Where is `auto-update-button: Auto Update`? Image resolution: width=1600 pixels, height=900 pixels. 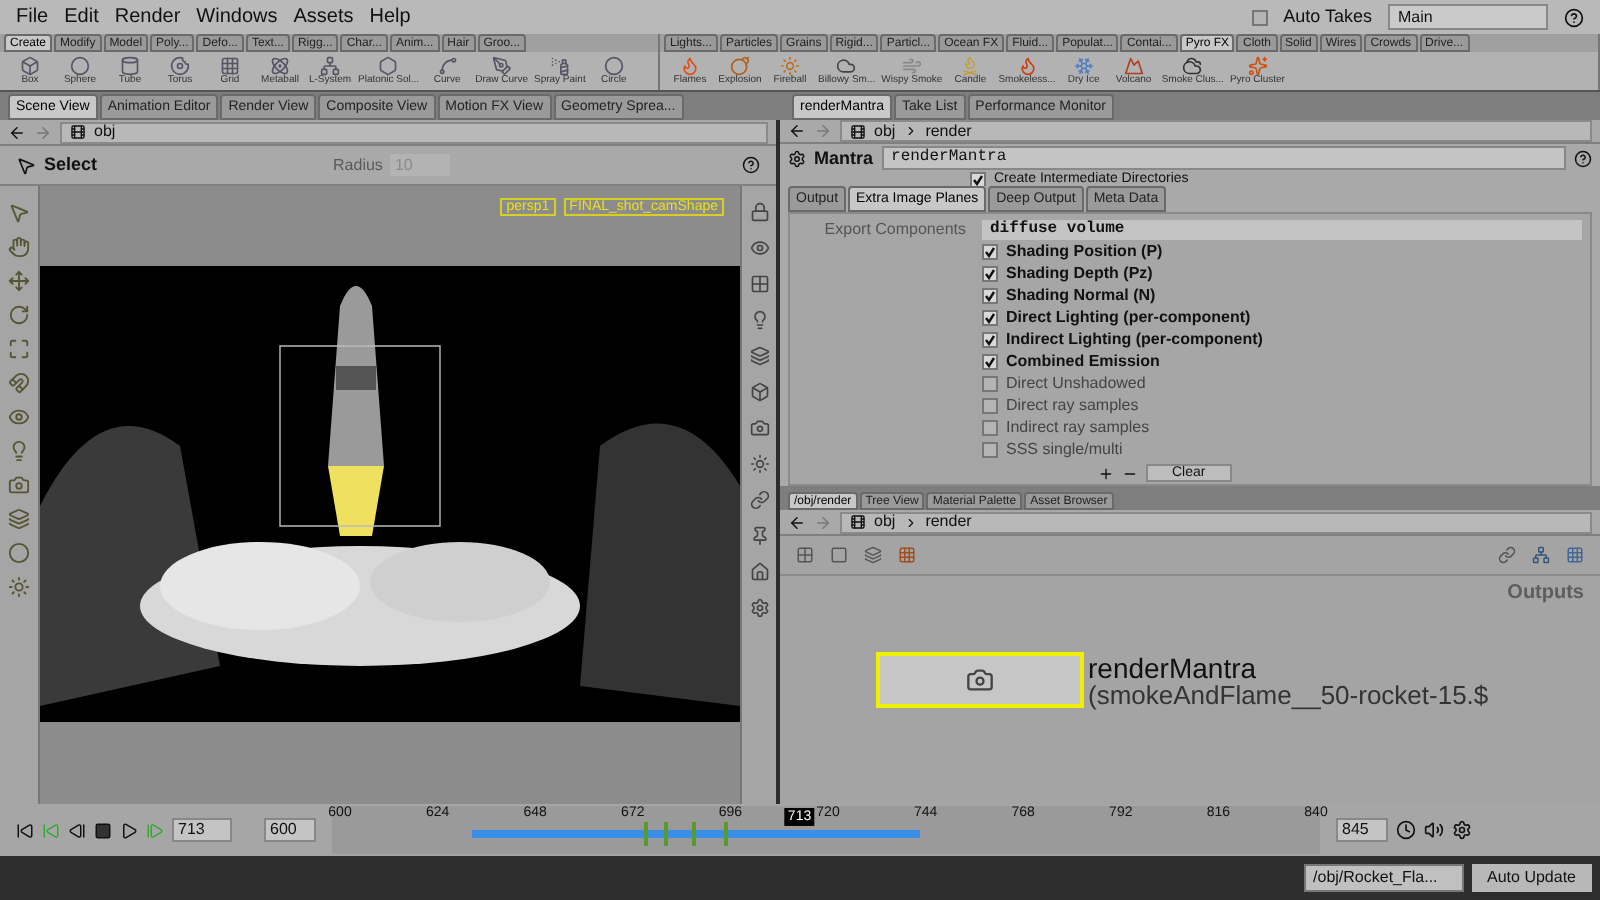
auto-update-button: Auto Update is located at coordinates (1531, 878).